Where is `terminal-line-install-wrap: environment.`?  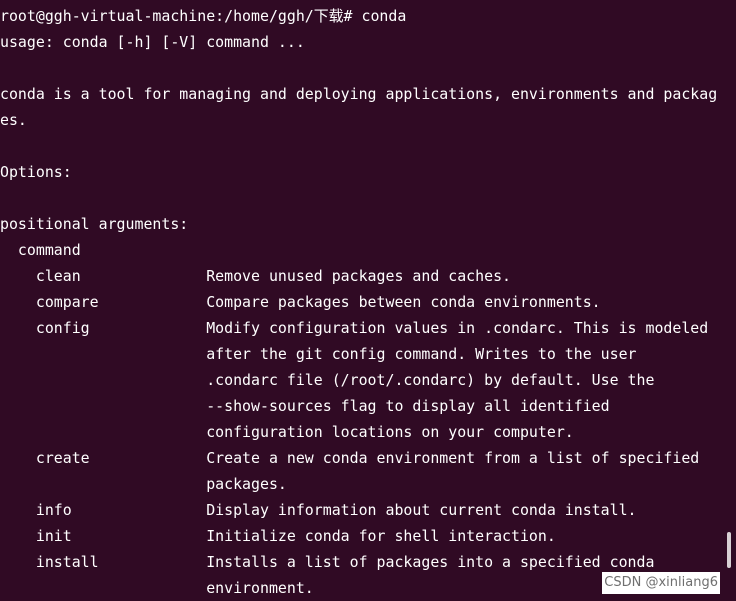 terminal-line-install-wrap: environment. is located at coordinates (157, 588).